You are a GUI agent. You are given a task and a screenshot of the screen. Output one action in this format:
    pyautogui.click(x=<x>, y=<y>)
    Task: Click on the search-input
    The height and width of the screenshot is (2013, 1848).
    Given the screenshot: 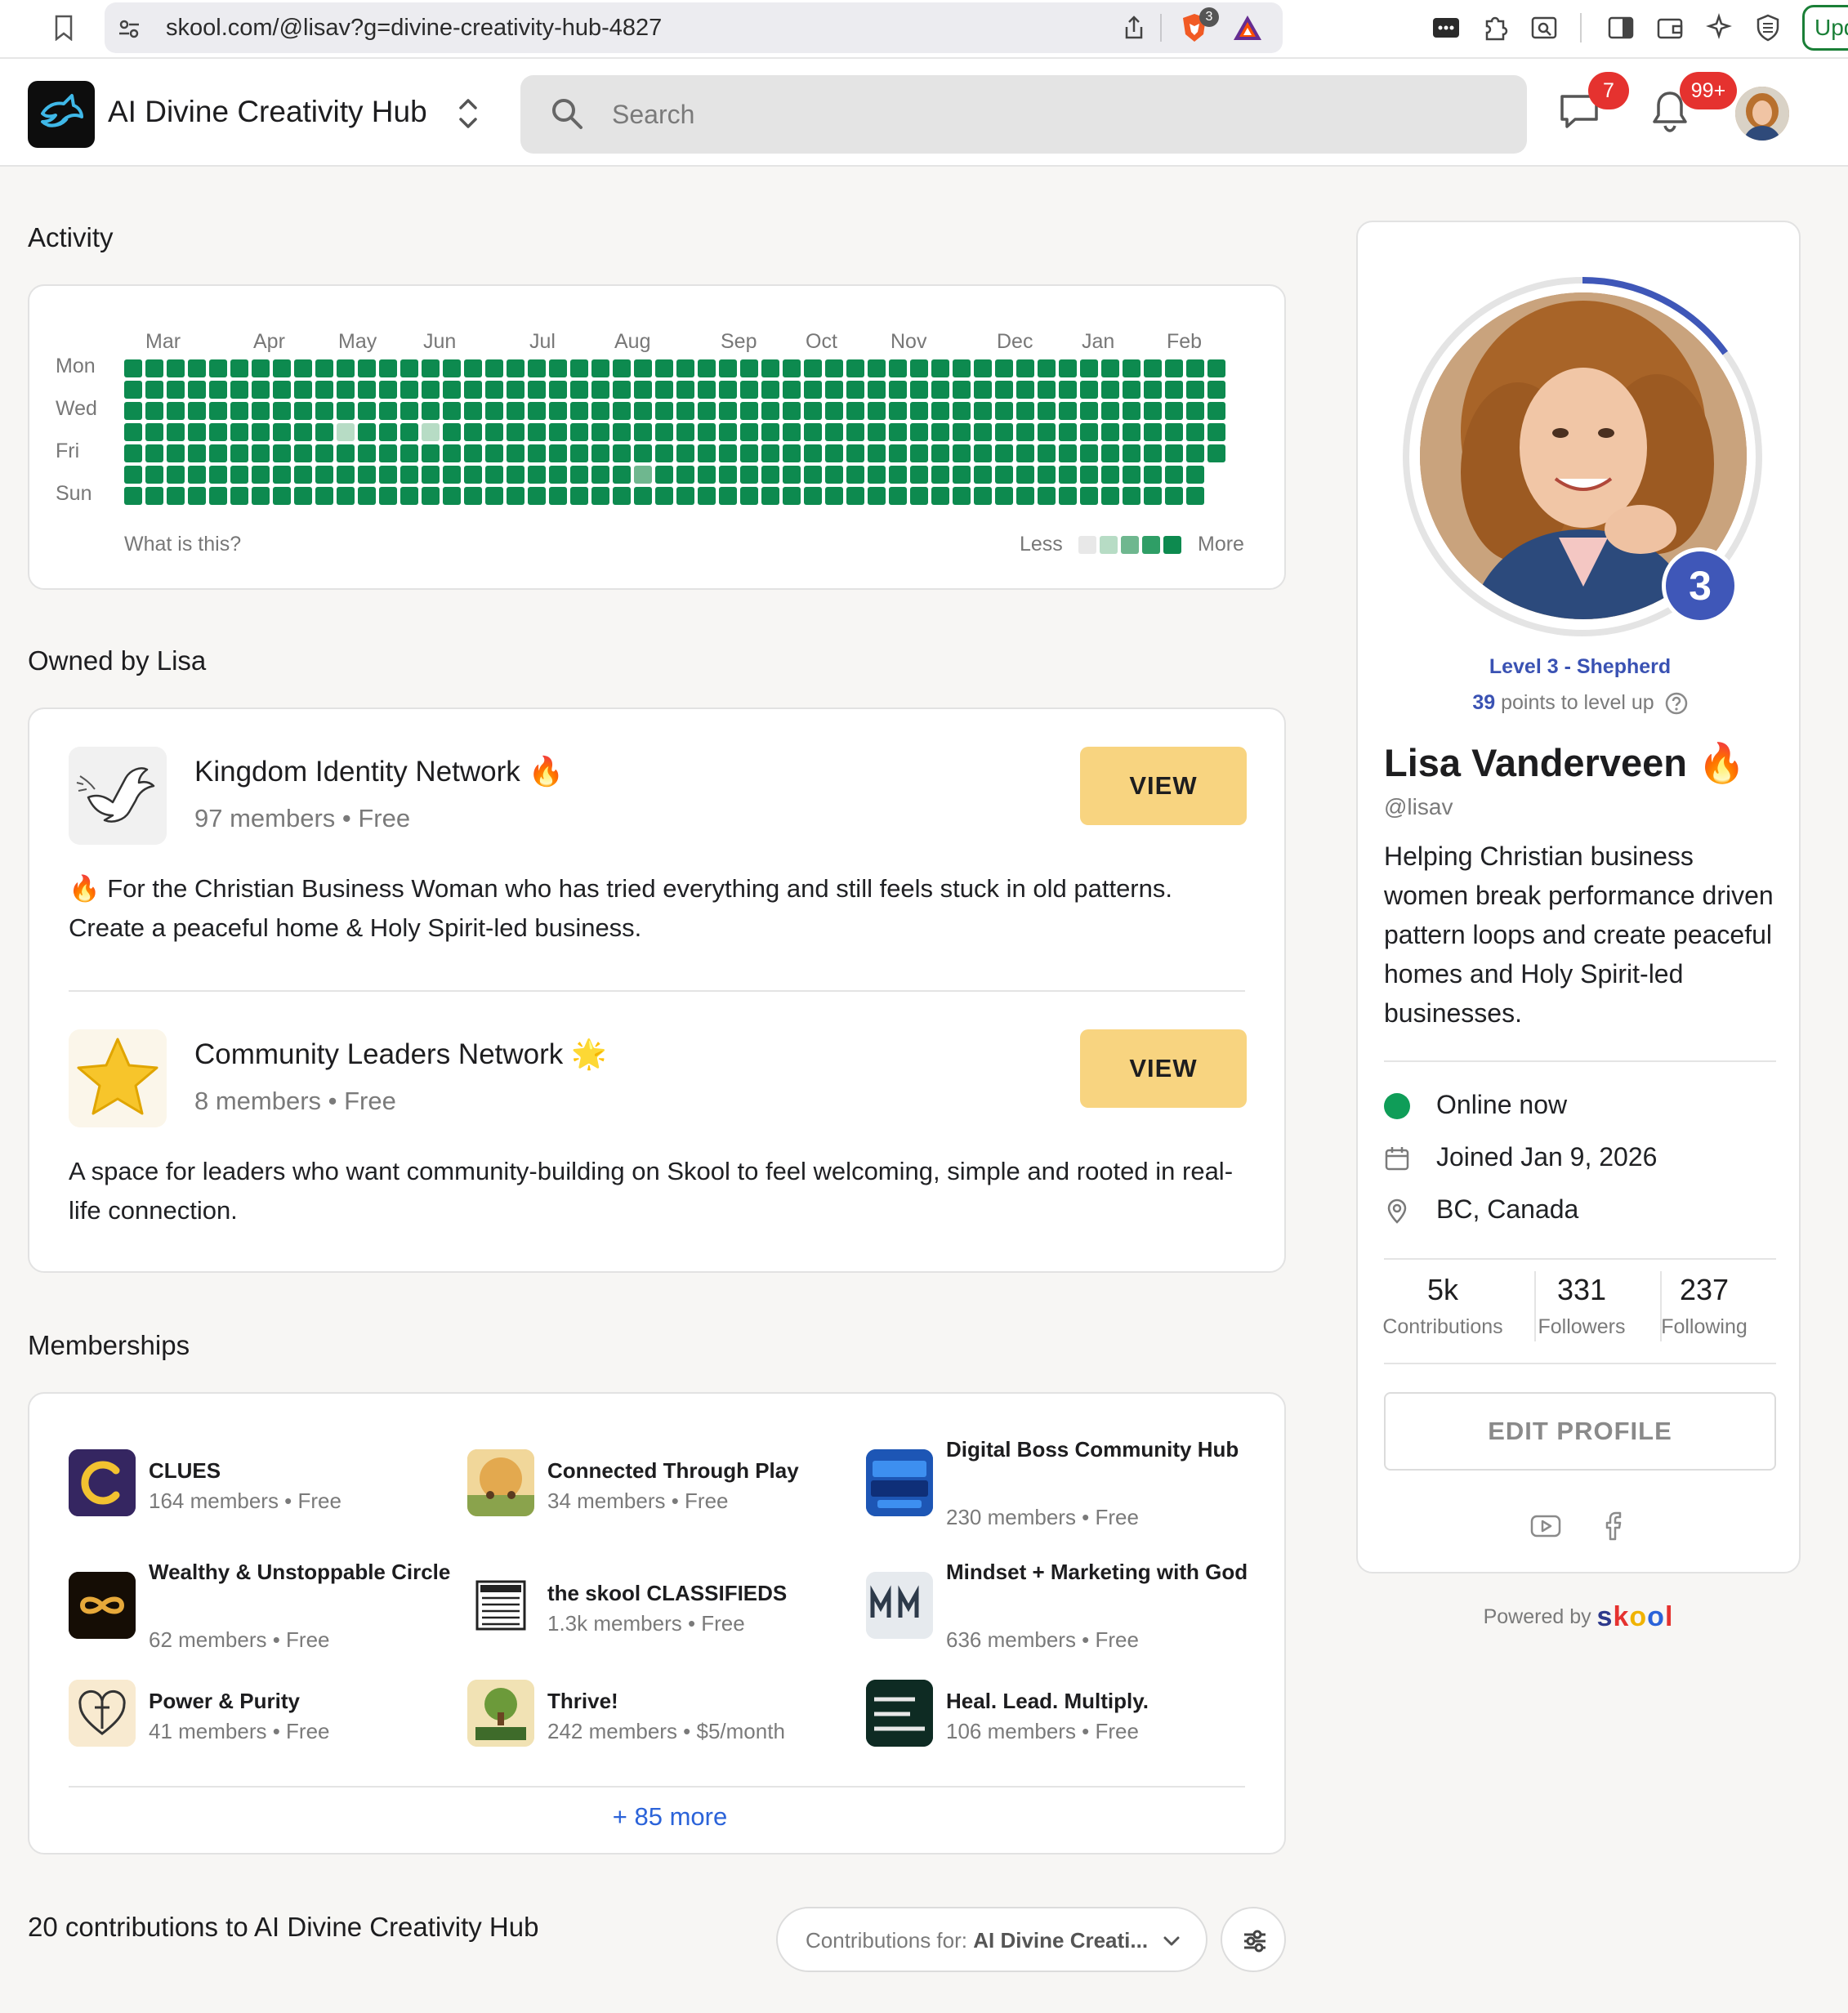 What is the action you would take?
    pyautogui.click(x=979, y=114)
    